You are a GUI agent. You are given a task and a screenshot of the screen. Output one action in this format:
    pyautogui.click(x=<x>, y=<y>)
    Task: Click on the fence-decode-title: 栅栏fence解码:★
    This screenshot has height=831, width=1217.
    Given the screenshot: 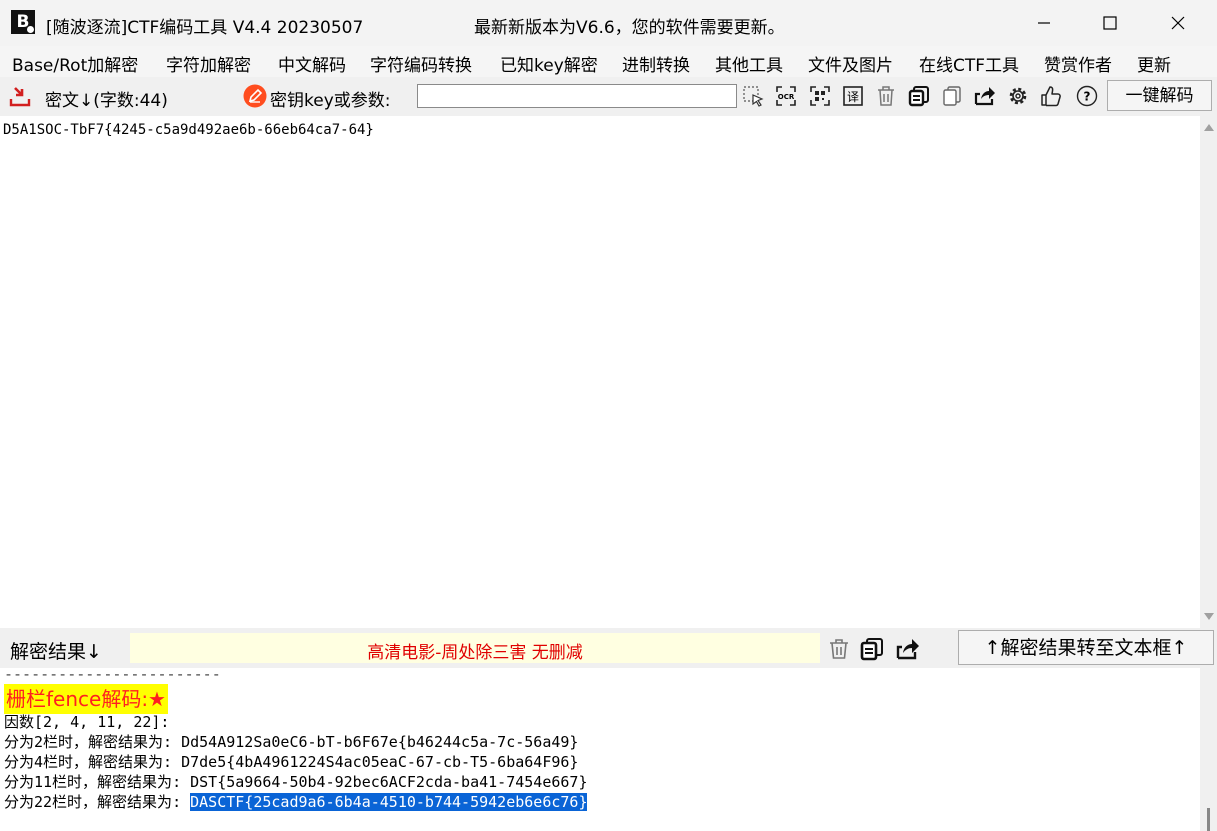 What is the action you would take?
    pyautogui.click(x=86, y=699)
    